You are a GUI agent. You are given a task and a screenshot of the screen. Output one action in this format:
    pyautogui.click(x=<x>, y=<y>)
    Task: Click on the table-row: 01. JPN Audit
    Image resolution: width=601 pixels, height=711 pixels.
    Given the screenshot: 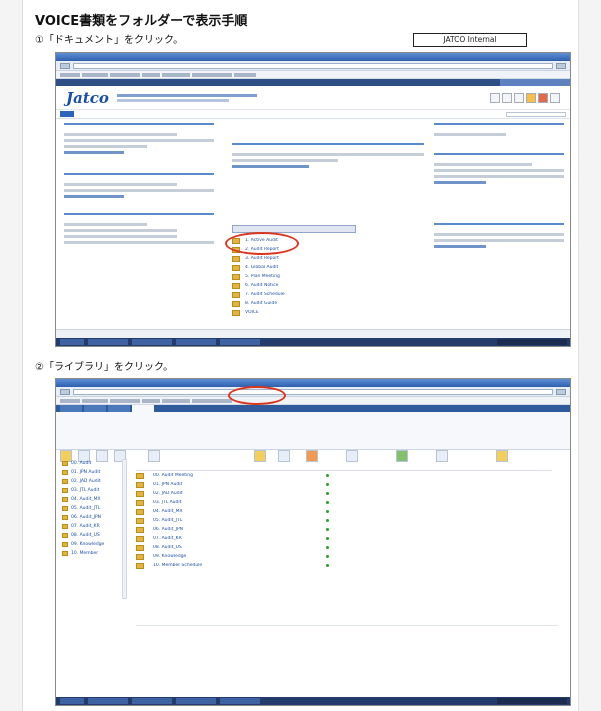 What is the action you would take?
    pyautogui.click(x=344, y=484)
    